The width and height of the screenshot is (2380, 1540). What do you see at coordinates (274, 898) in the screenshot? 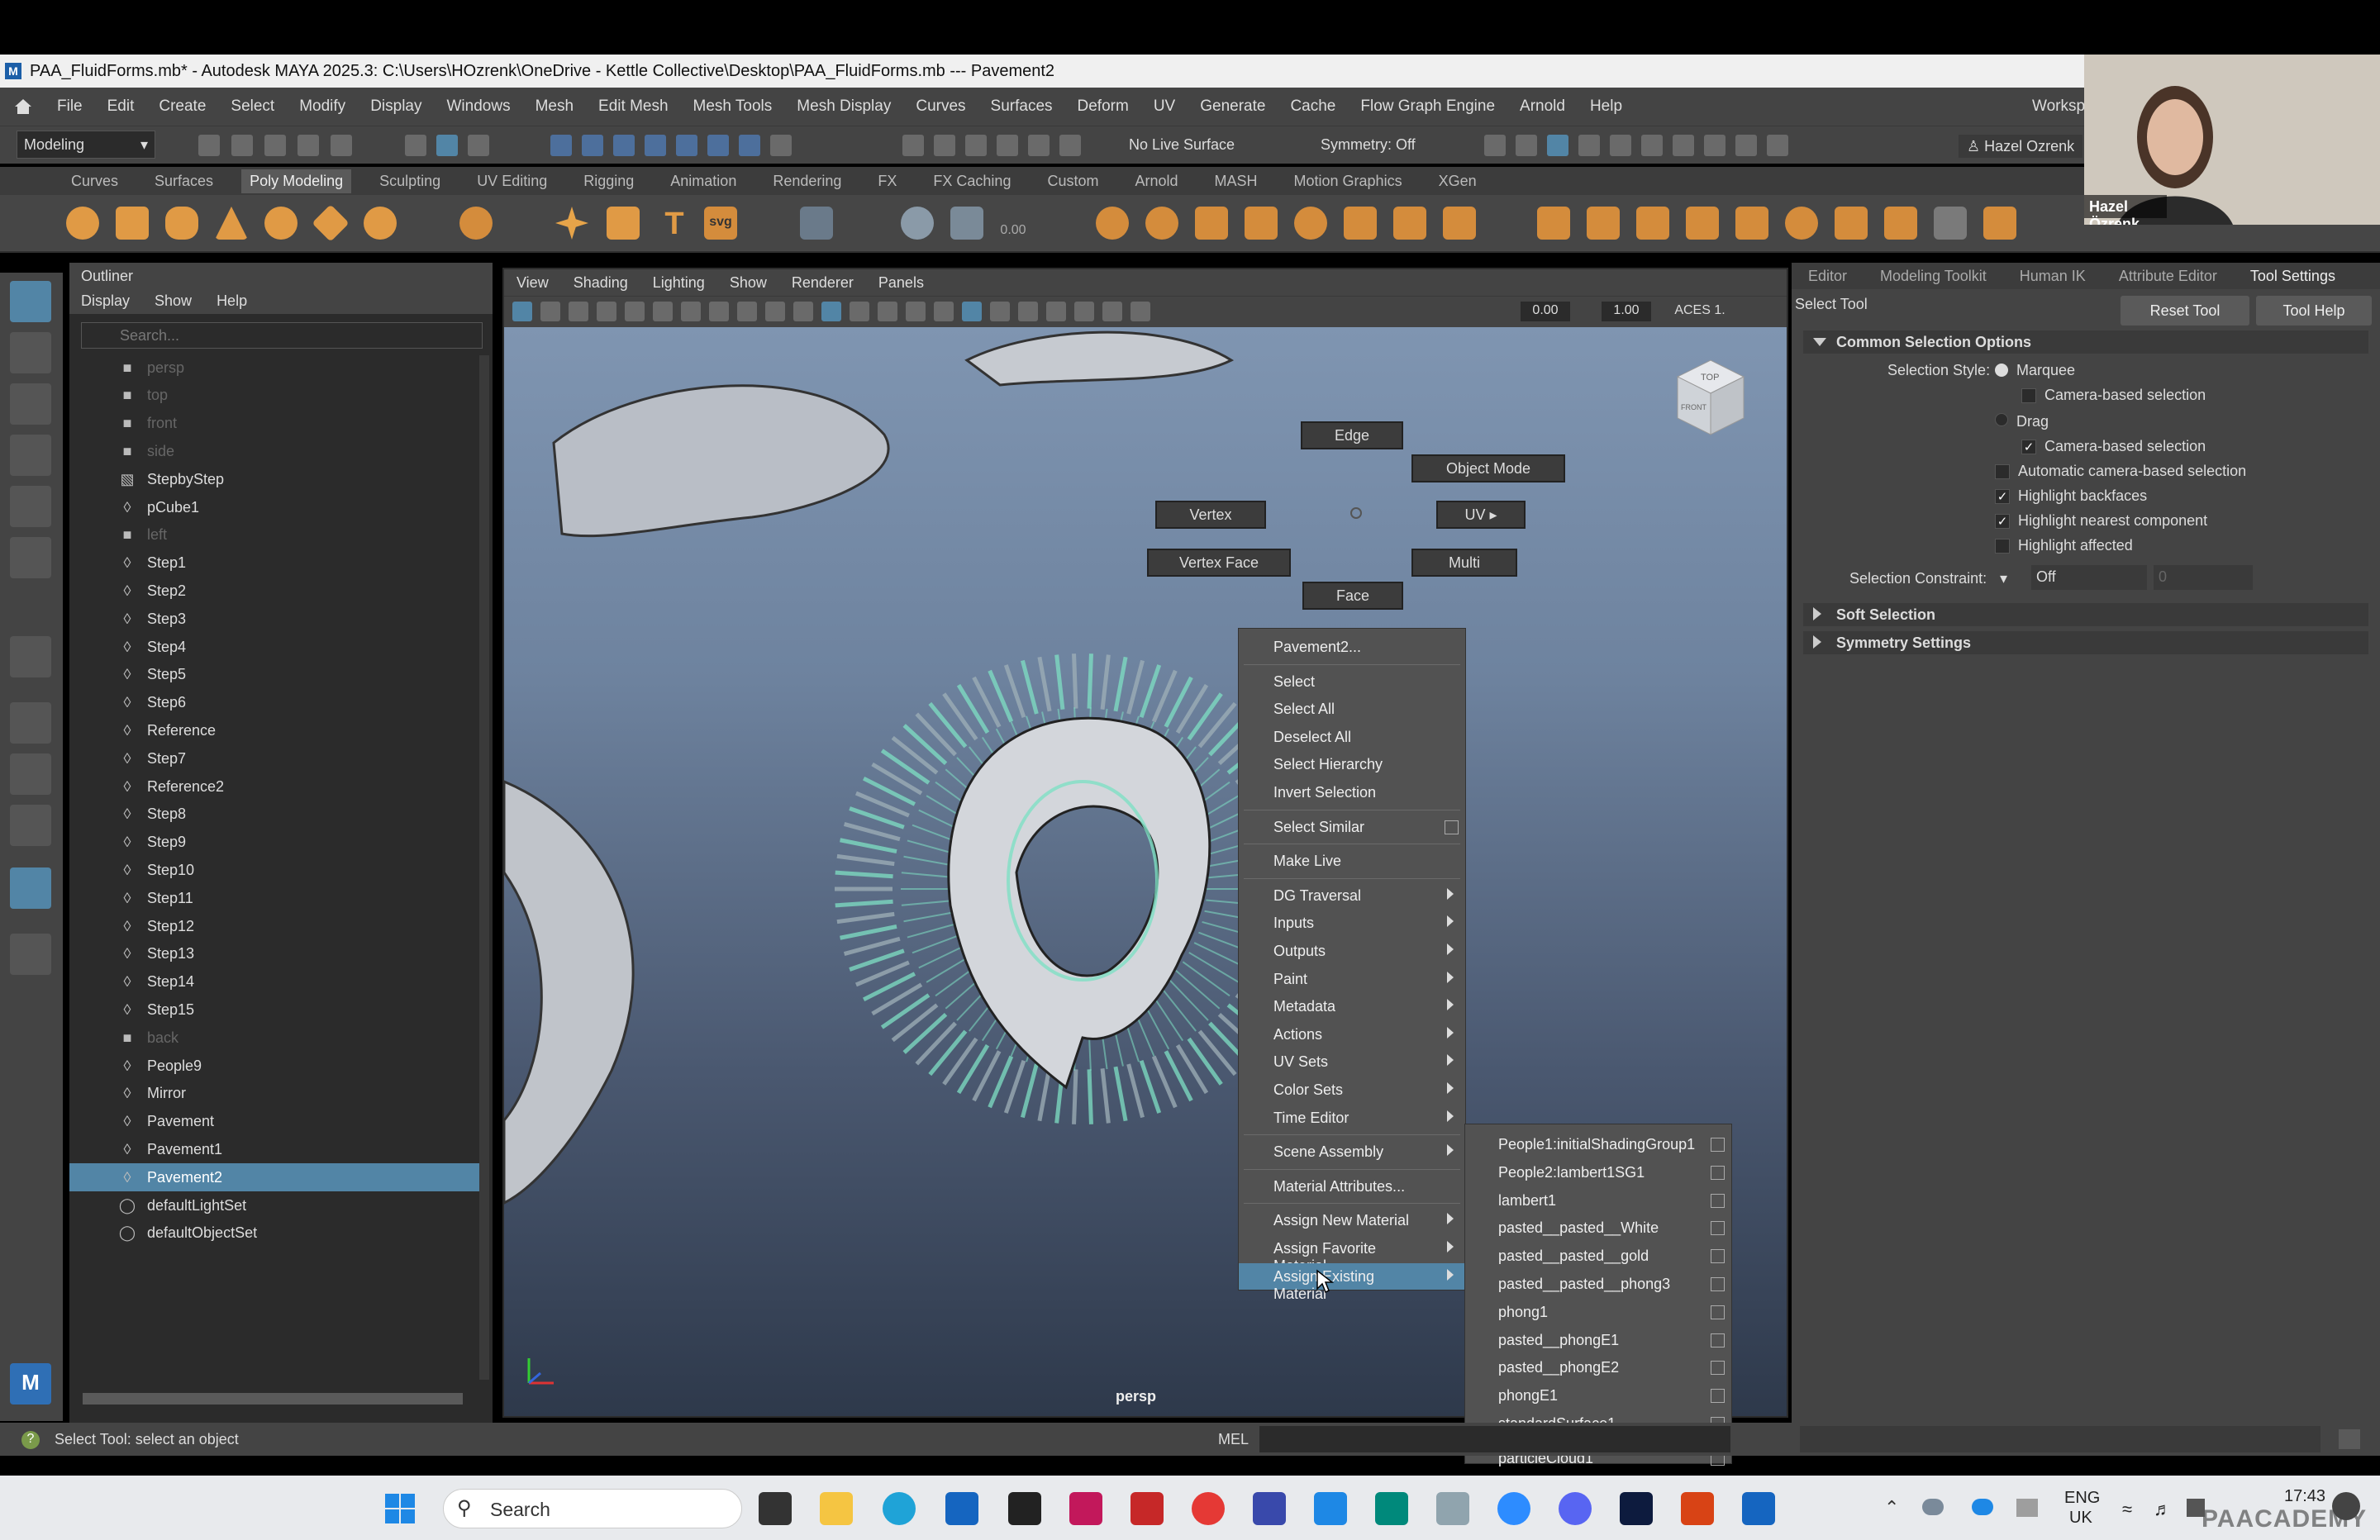
I see `outliner-item: ◊ Step11` at bounding box center [274, 898].